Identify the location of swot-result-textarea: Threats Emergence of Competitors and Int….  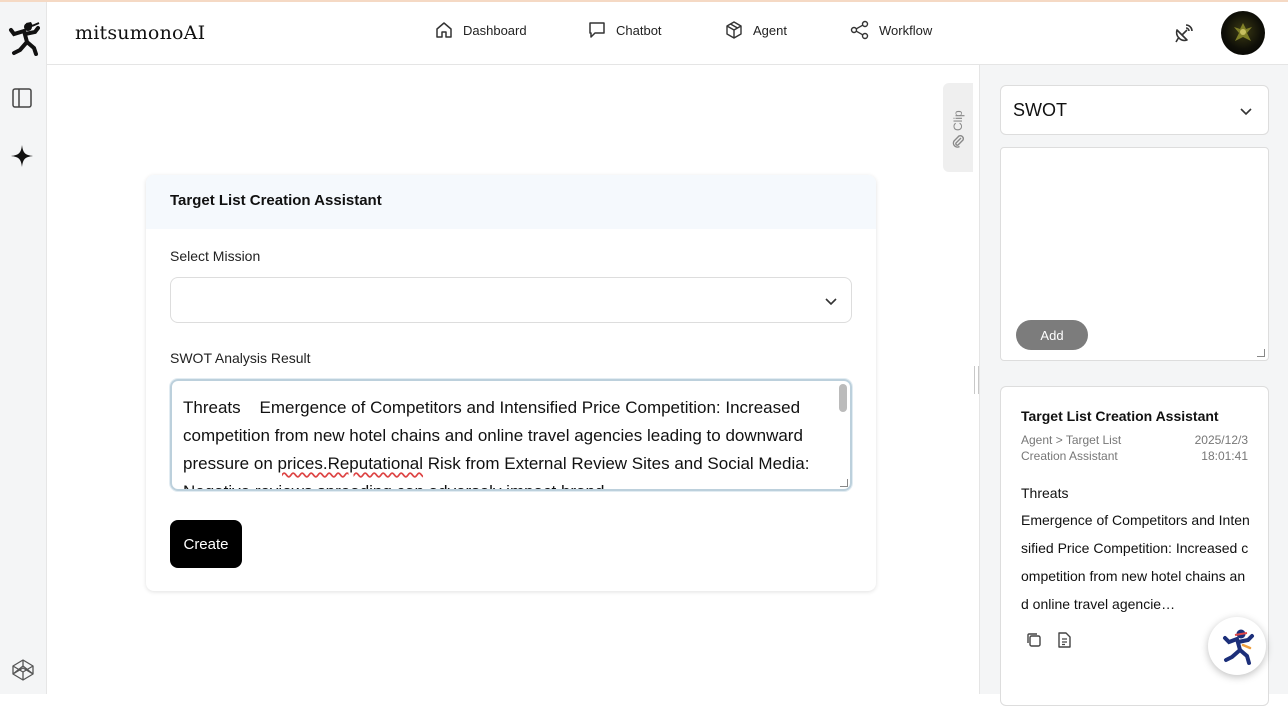
(511, 435).